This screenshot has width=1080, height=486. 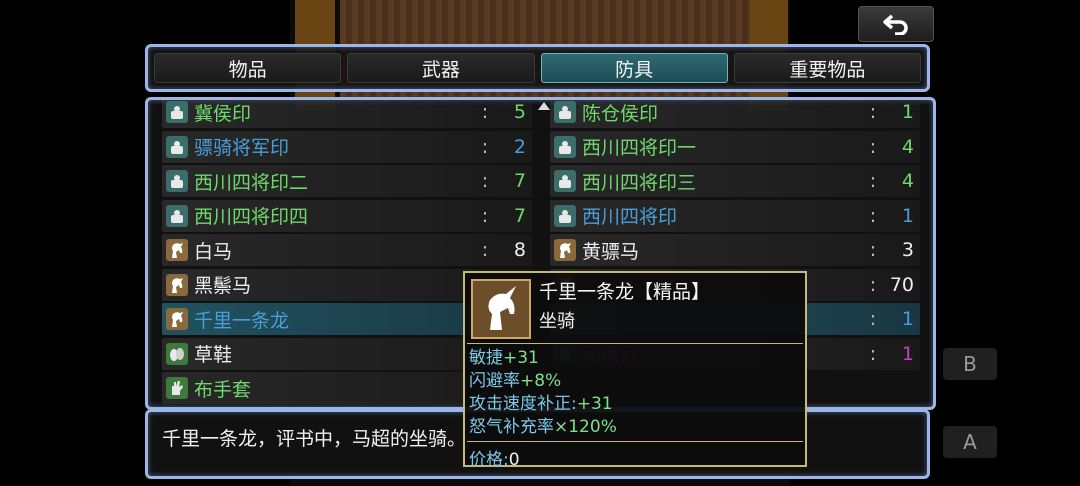 I want to click on item-name: 冀侯印, so click(x=223, y=113).